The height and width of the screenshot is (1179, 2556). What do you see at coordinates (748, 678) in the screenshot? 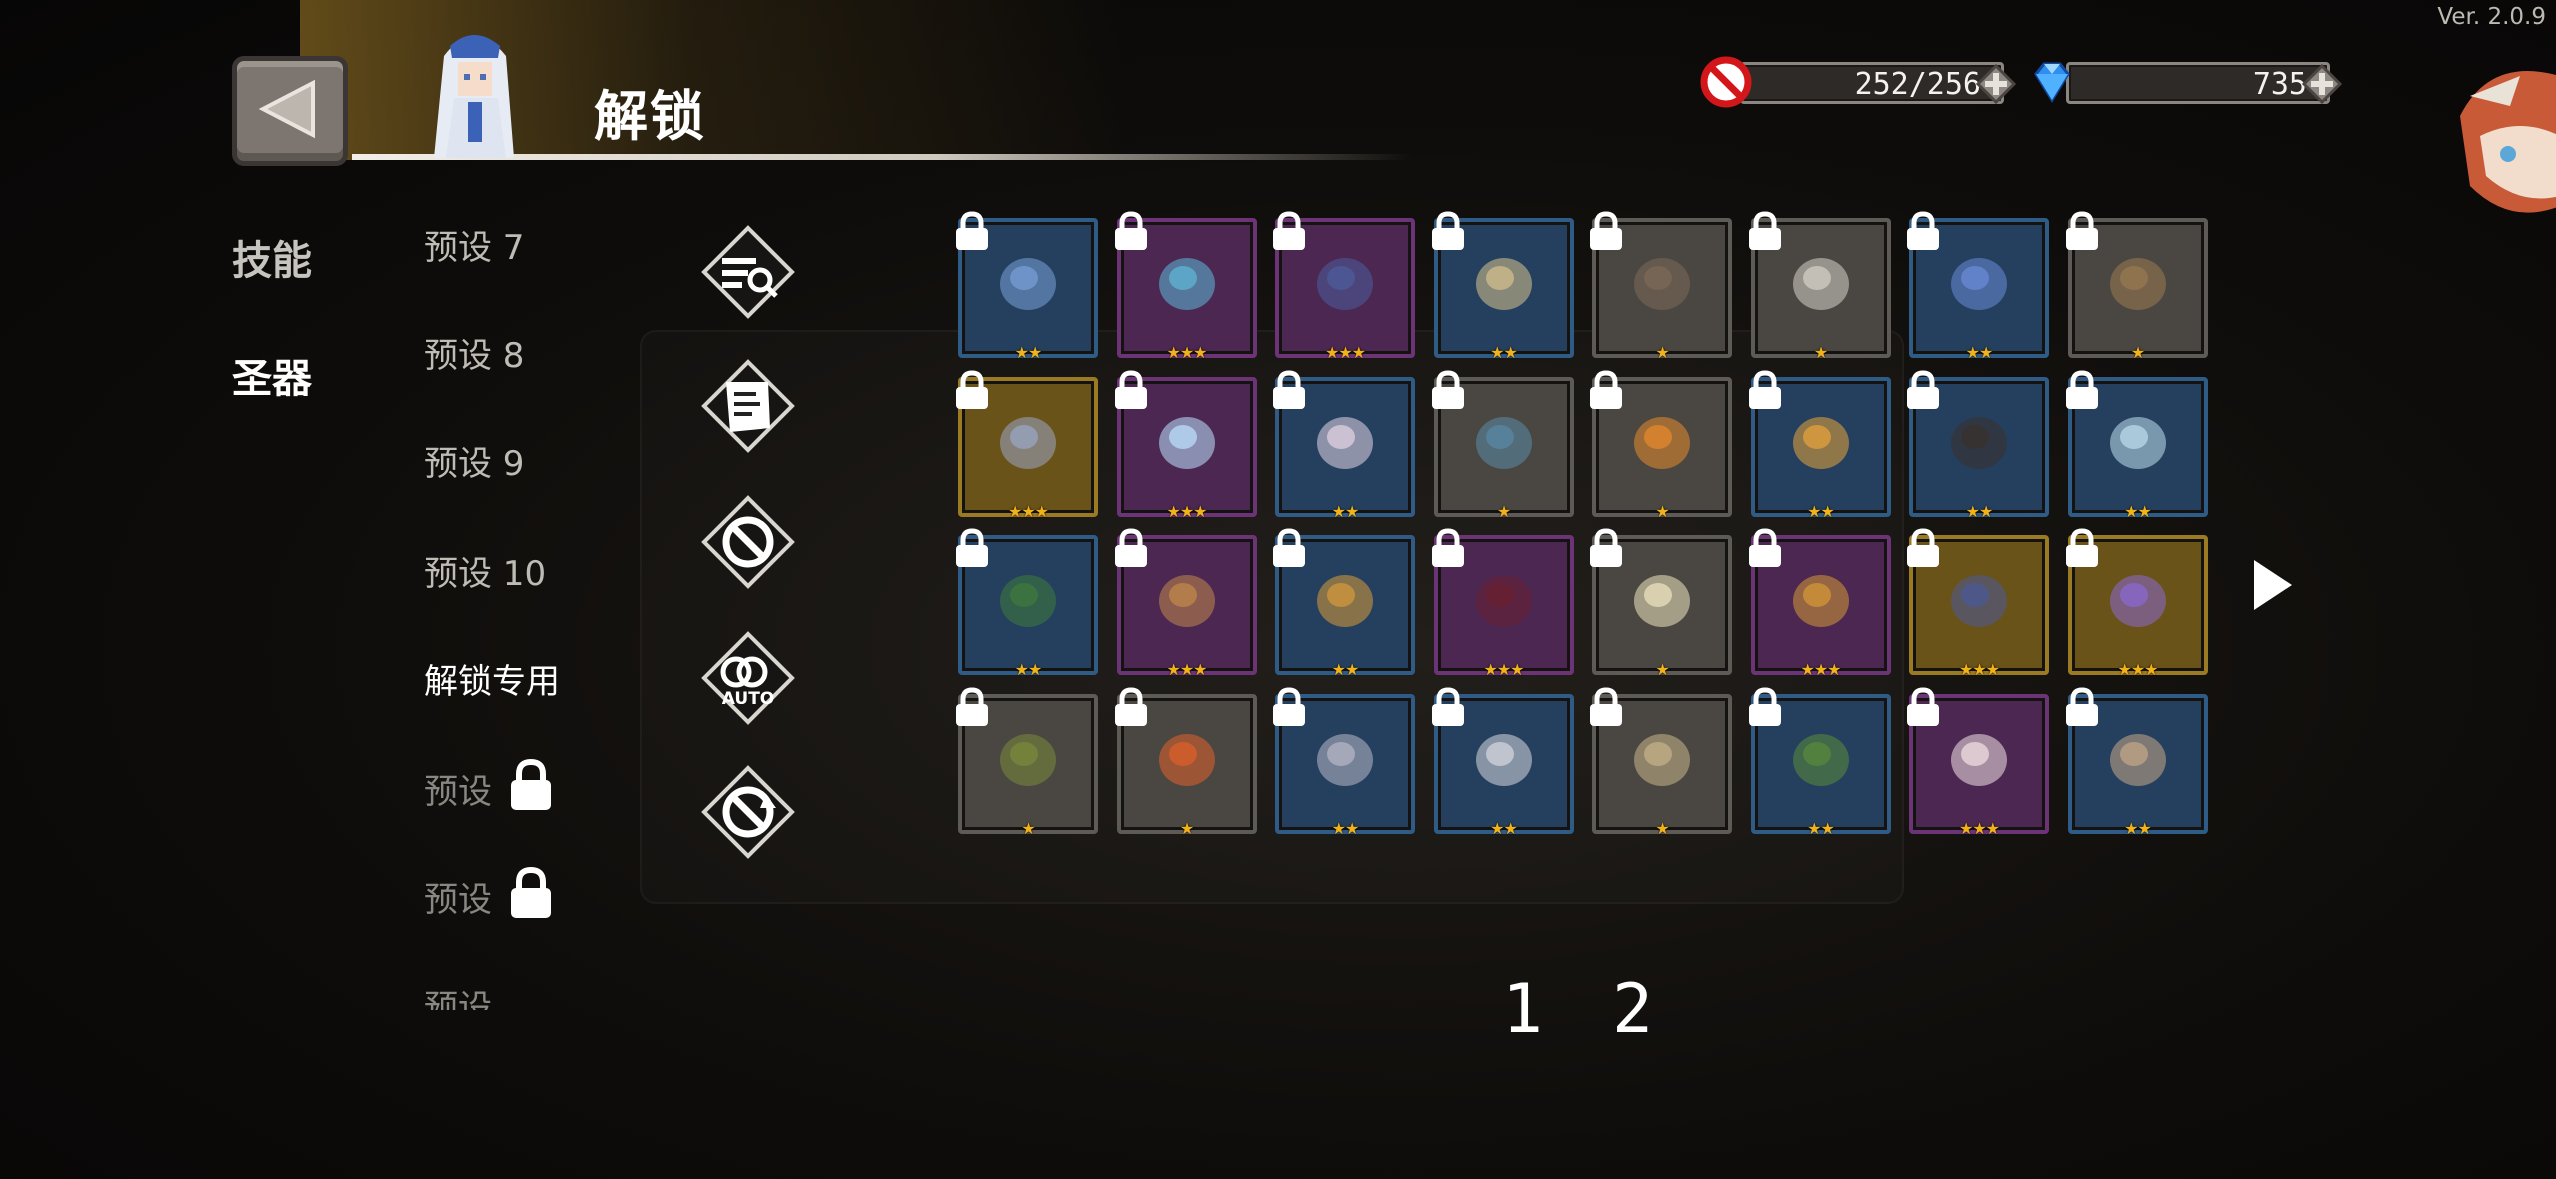
I see `auto-icon: AUTO` at bounding box center [748, 678].